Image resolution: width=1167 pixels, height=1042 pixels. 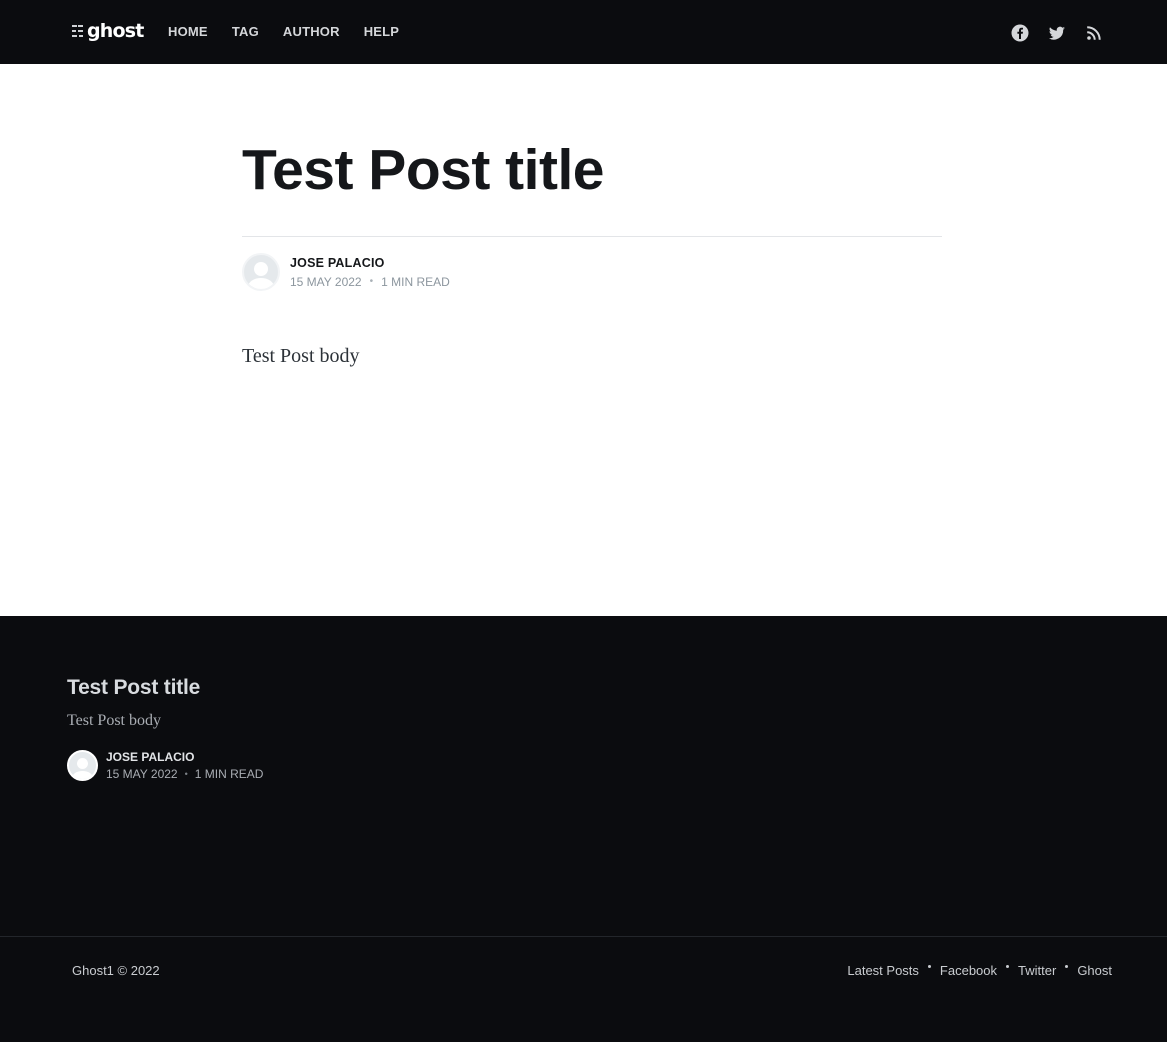 I want to click on footer-link-latest-posts: Latest Posts, so click(x=883, y=970).